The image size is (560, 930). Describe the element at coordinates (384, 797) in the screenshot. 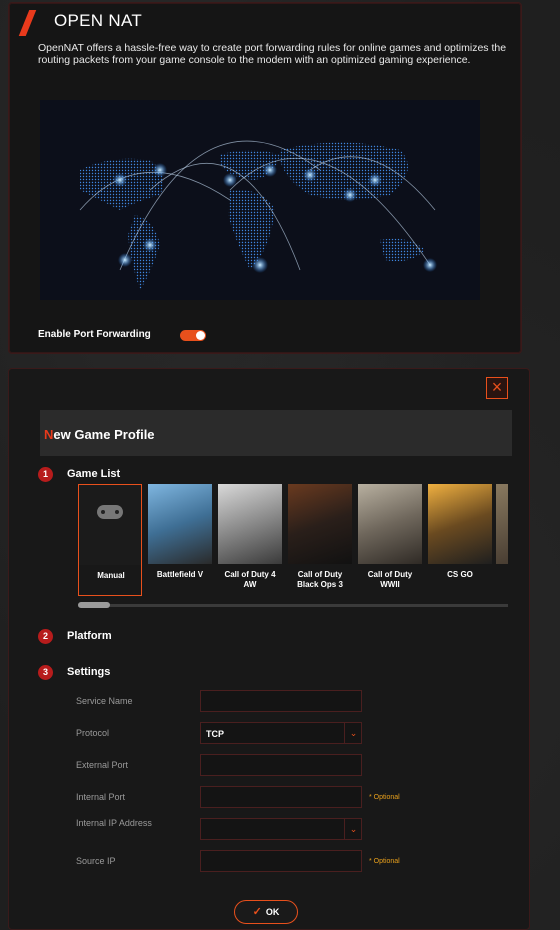

I see `internal-port-optional-note: * Optional` at that location.